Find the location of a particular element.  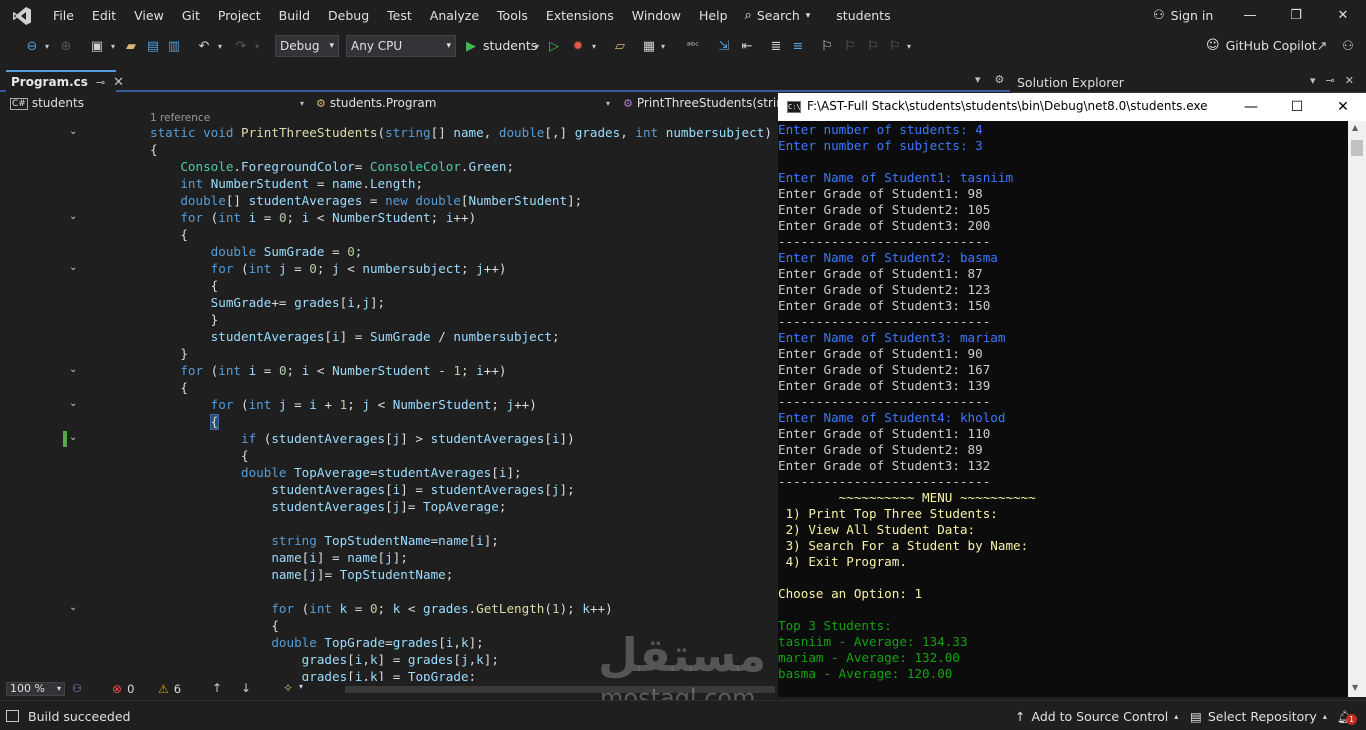

code-line: int NumberStudent = name.Length; is located at coordinates (286, 183).